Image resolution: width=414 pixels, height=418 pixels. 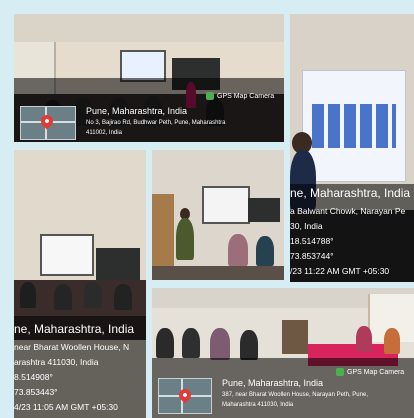 I want to click on speaker, so click(x=185, y=239).